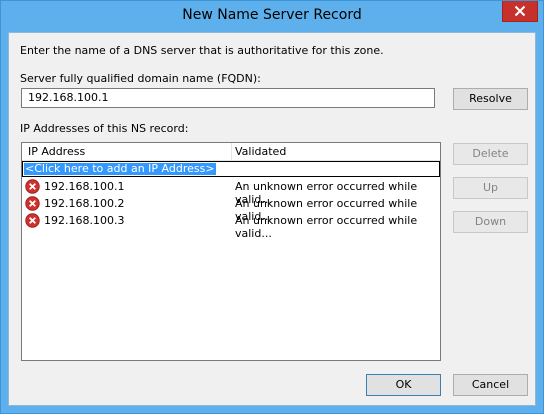 The width and height of the screenshot is (544, 414). Describe the element at coordinates (56, 151) in the screenshot. I see `column-header-ip: IP Address` at that location.